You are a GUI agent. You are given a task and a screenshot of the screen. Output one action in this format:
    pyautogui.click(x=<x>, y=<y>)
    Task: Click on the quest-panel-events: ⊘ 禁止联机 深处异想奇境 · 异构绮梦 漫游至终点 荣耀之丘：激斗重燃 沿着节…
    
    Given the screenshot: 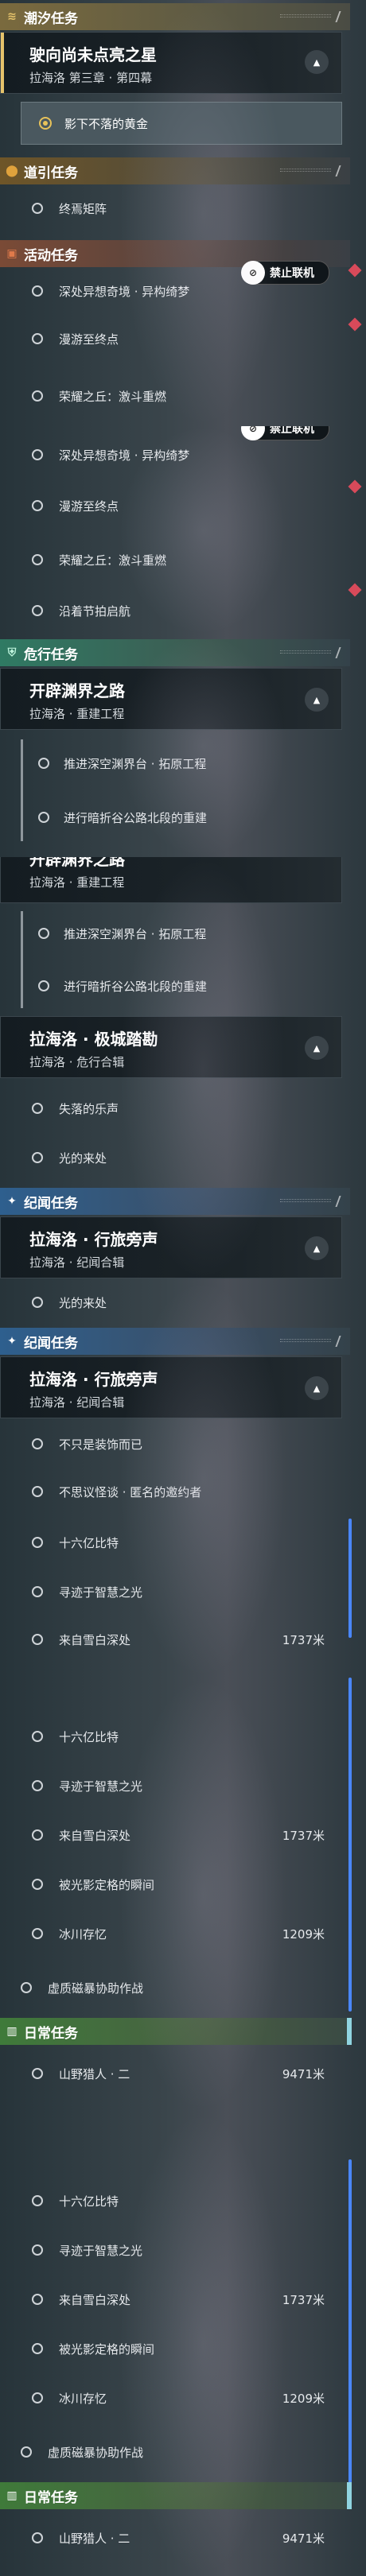 What is the action you would take?
    pyautogui.click(x=183, y=530)
    